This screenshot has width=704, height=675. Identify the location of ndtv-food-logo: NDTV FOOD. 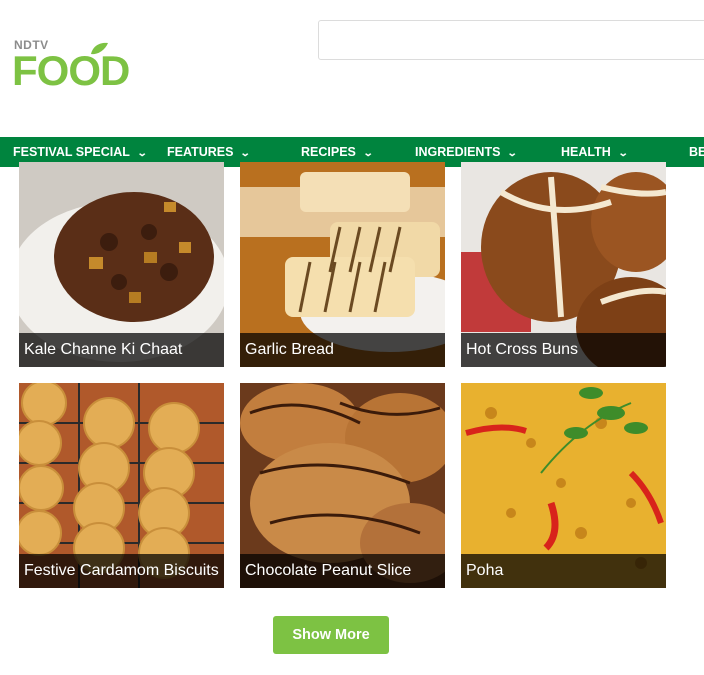
(71, 66).